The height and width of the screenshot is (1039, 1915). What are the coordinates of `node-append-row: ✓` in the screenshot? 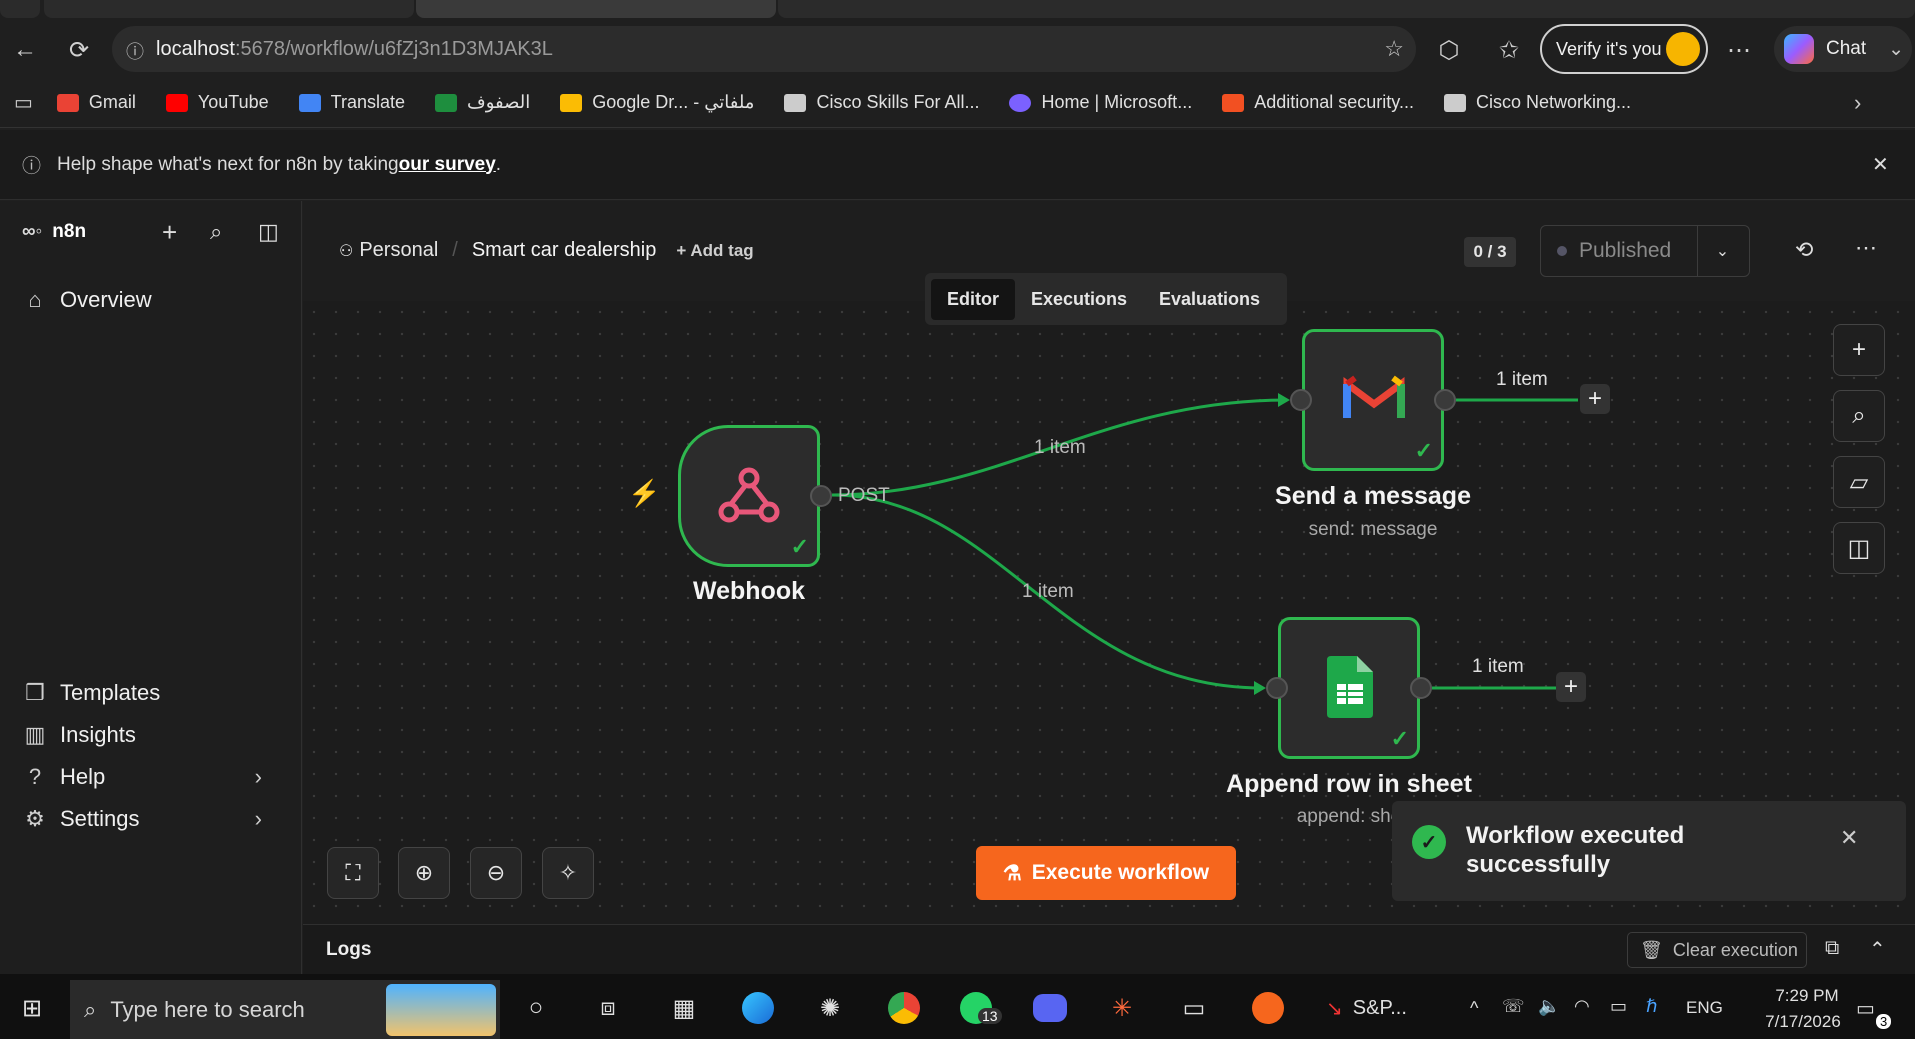 It's located at (1349, 688).